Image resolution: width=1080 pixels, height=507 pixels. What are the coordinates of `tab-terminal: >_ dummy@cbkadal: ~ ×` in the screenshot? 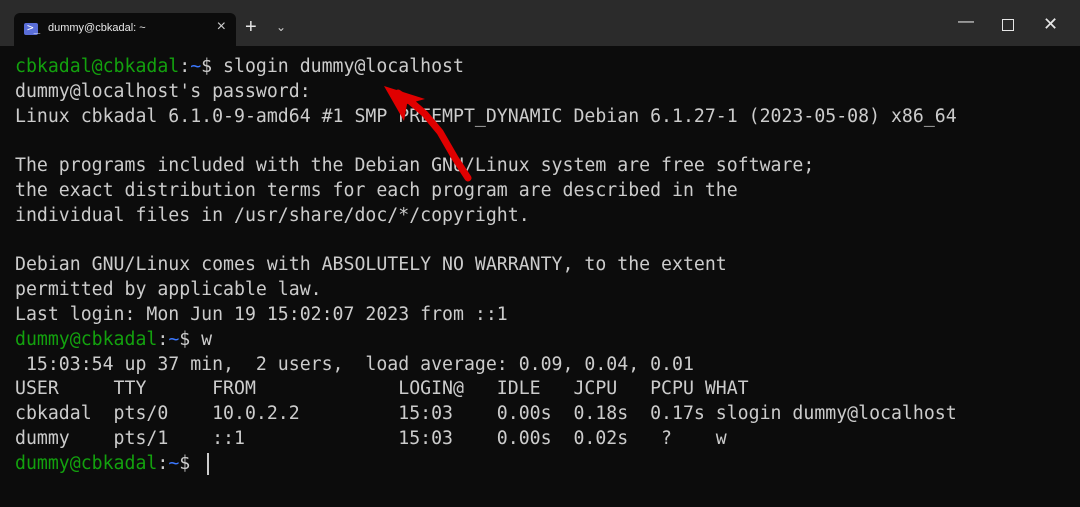 It's located at (125, 29).